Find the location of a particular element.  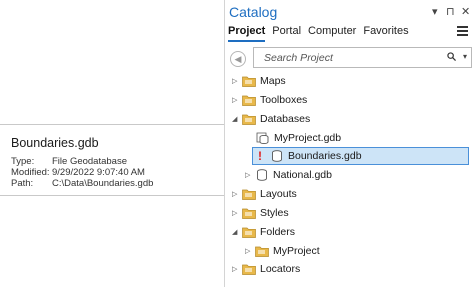

chevron-down-icon: ▾ is located at coordinates (435, 11).